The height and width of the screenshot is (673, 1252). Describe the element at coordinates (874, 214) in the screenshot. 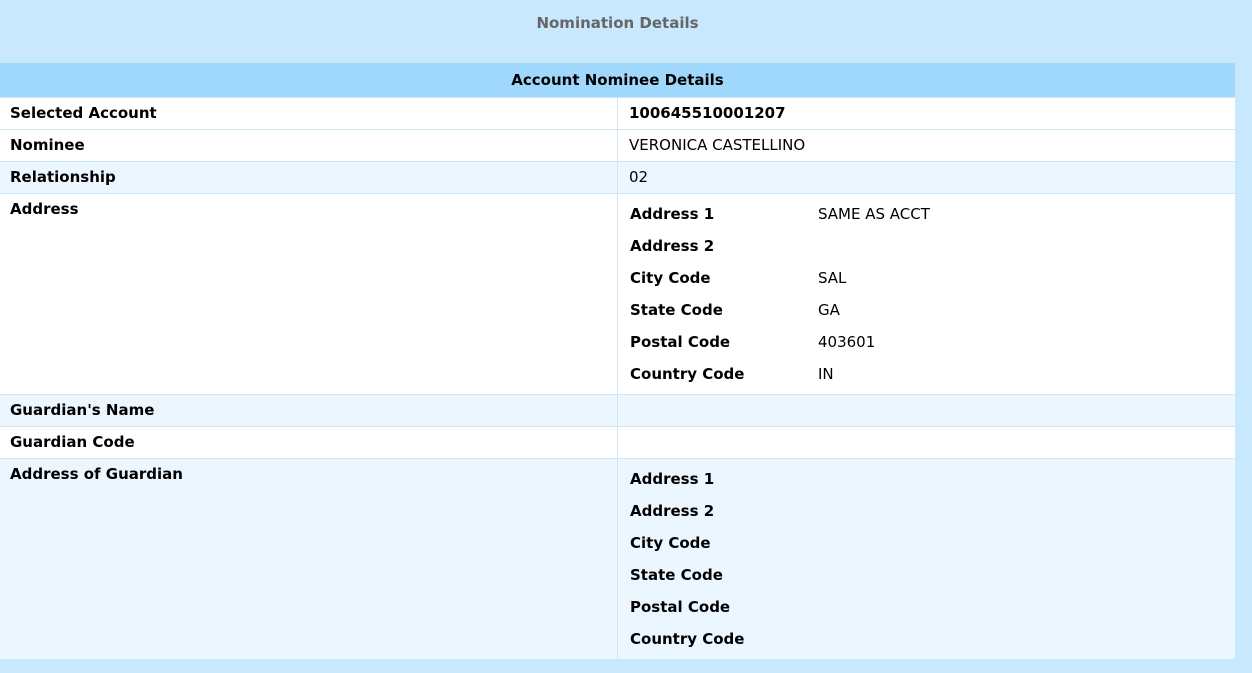

I see `address-1-value: SAME AS ACCT` at that location.